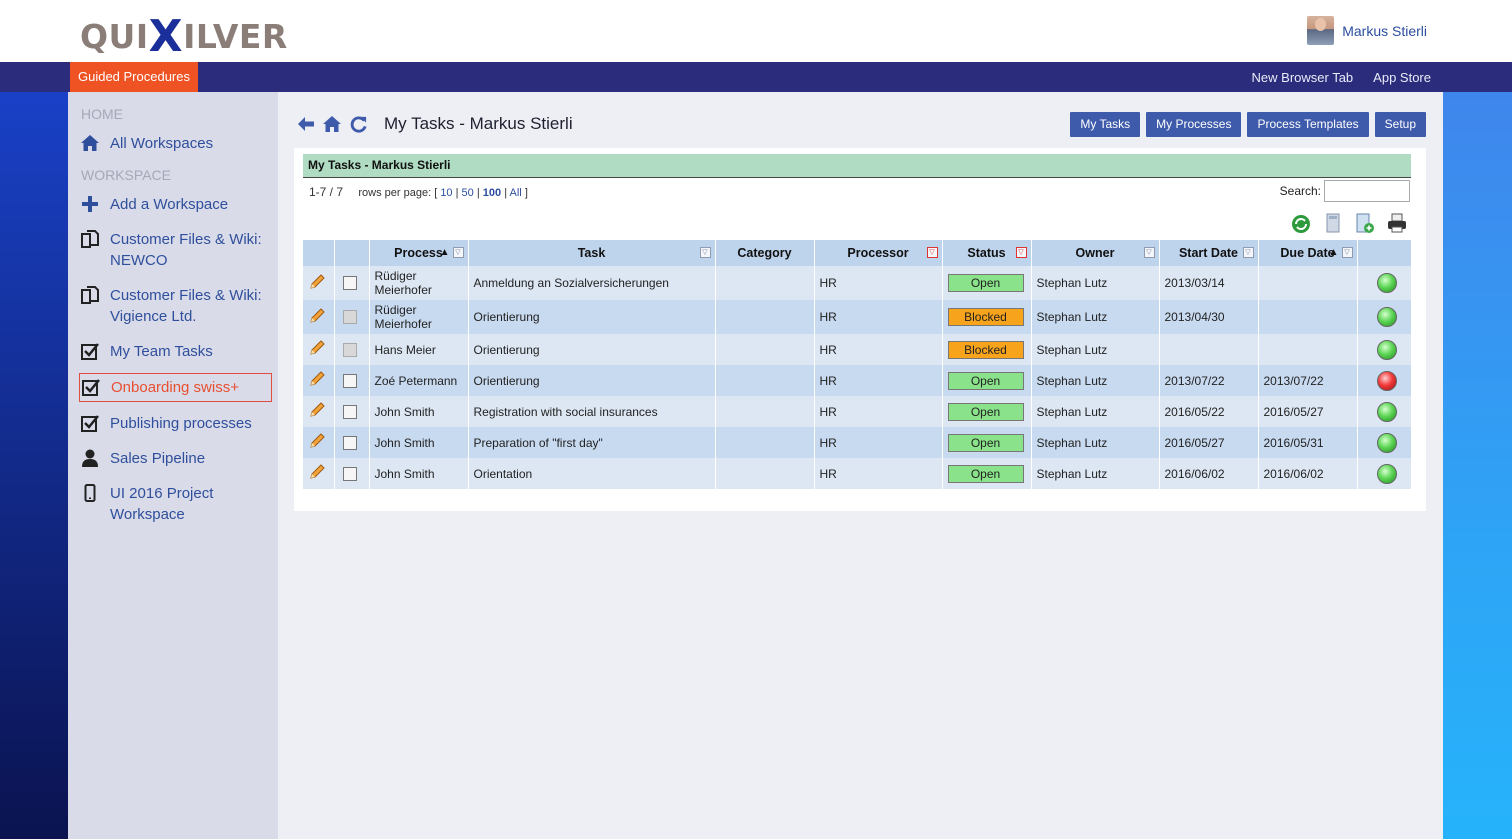  What do you see at coordinates (987, 253) in the screenshot?
I see `col-status: Status ▽` at bounding box center [987, 253].